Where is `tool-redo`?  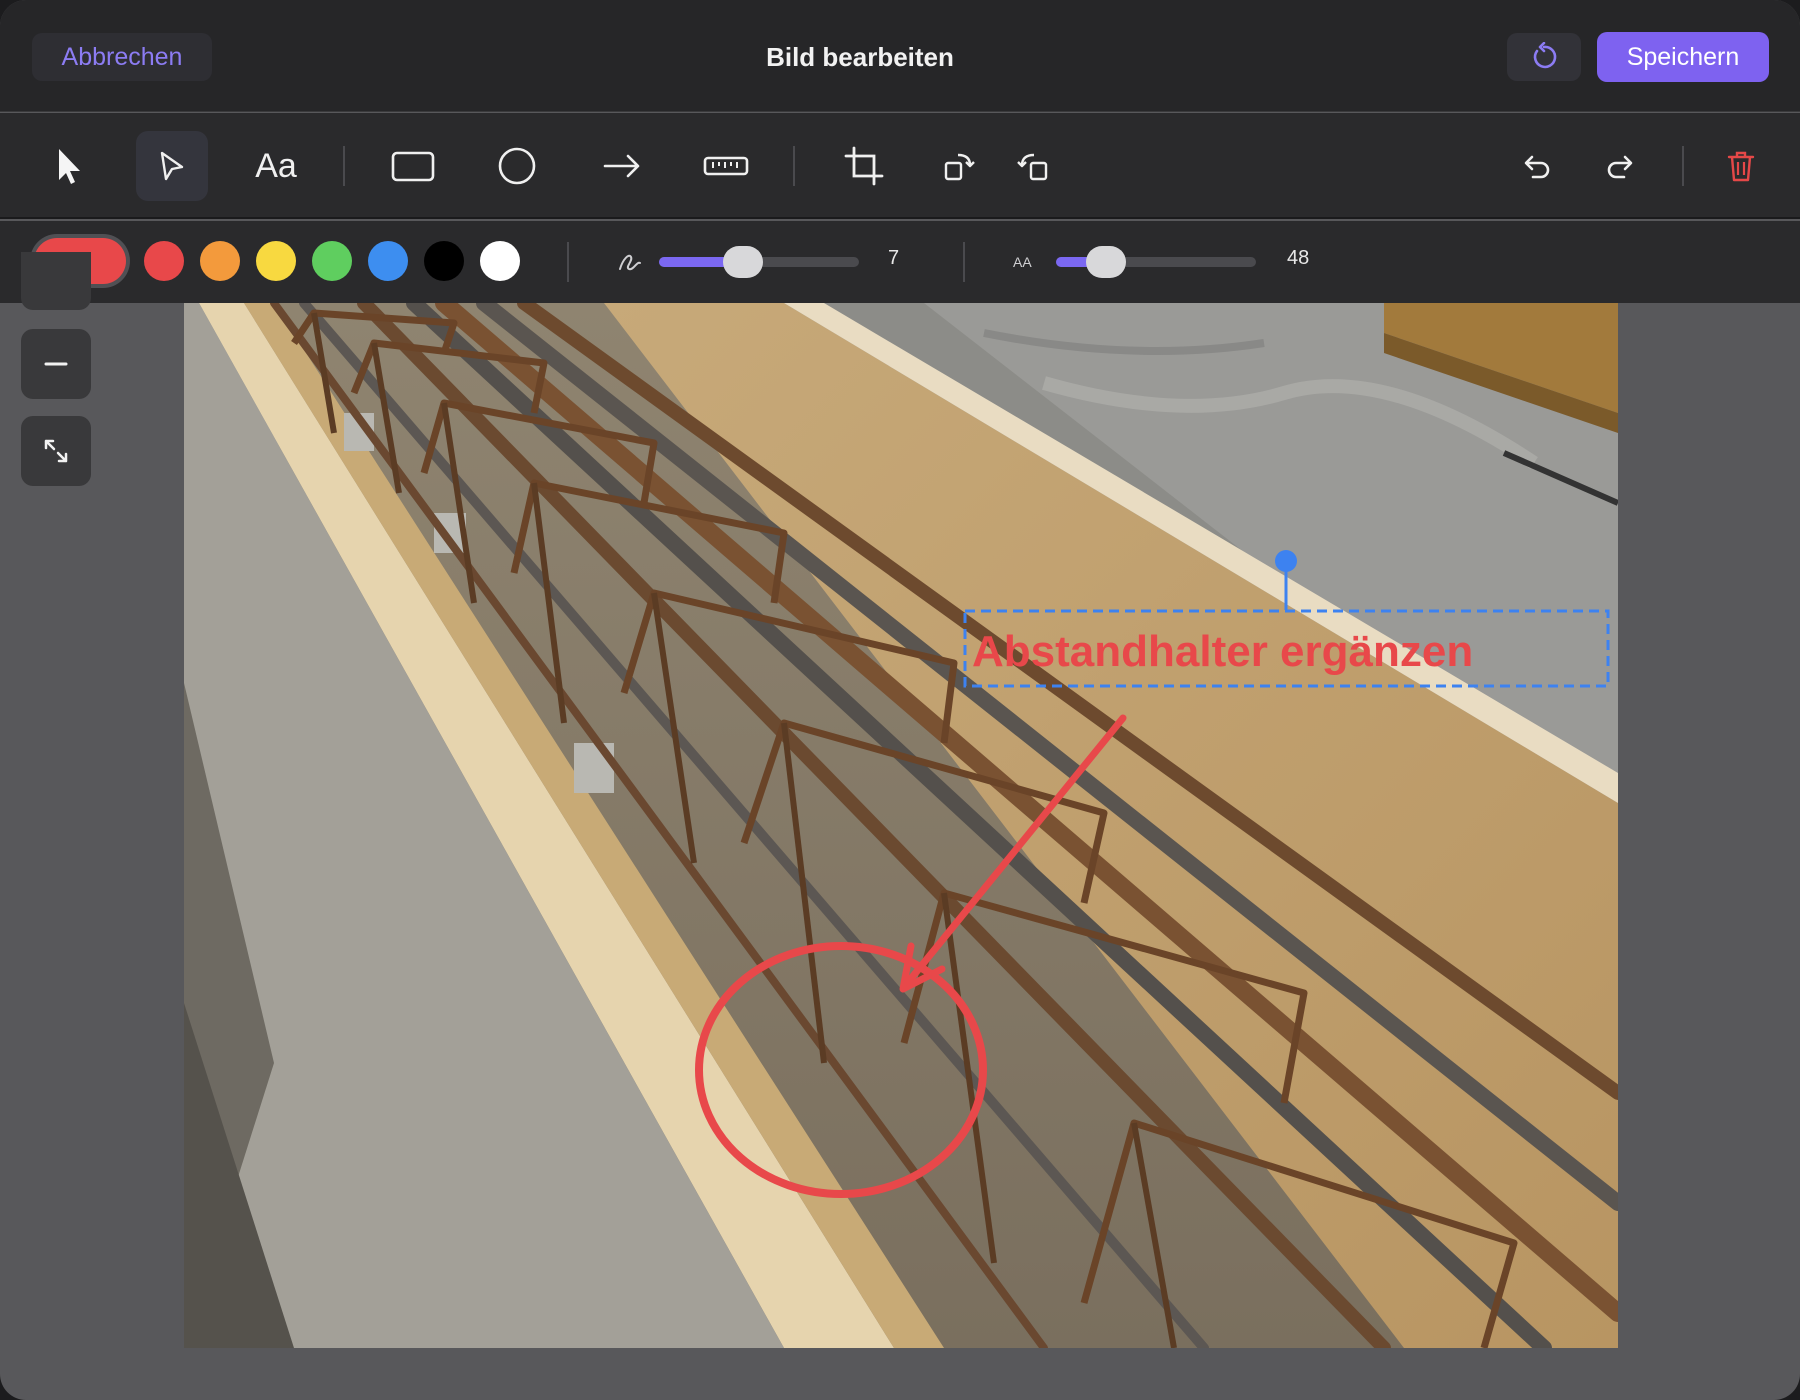 tool-redo is located at coordinates (1621, 166).